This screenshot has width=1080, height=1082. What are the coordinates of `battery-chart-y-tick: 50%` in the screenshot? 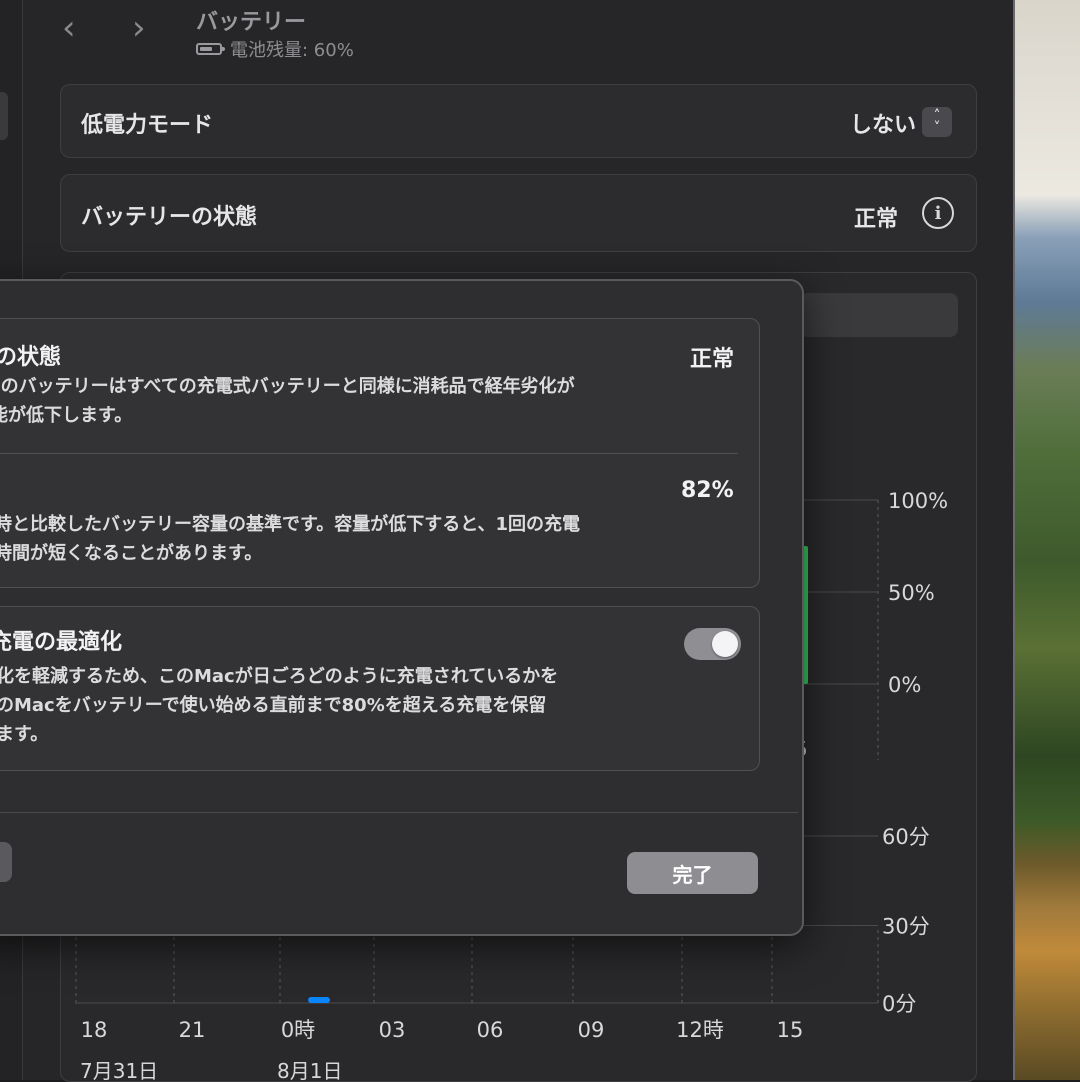 It's located at (911, 593).